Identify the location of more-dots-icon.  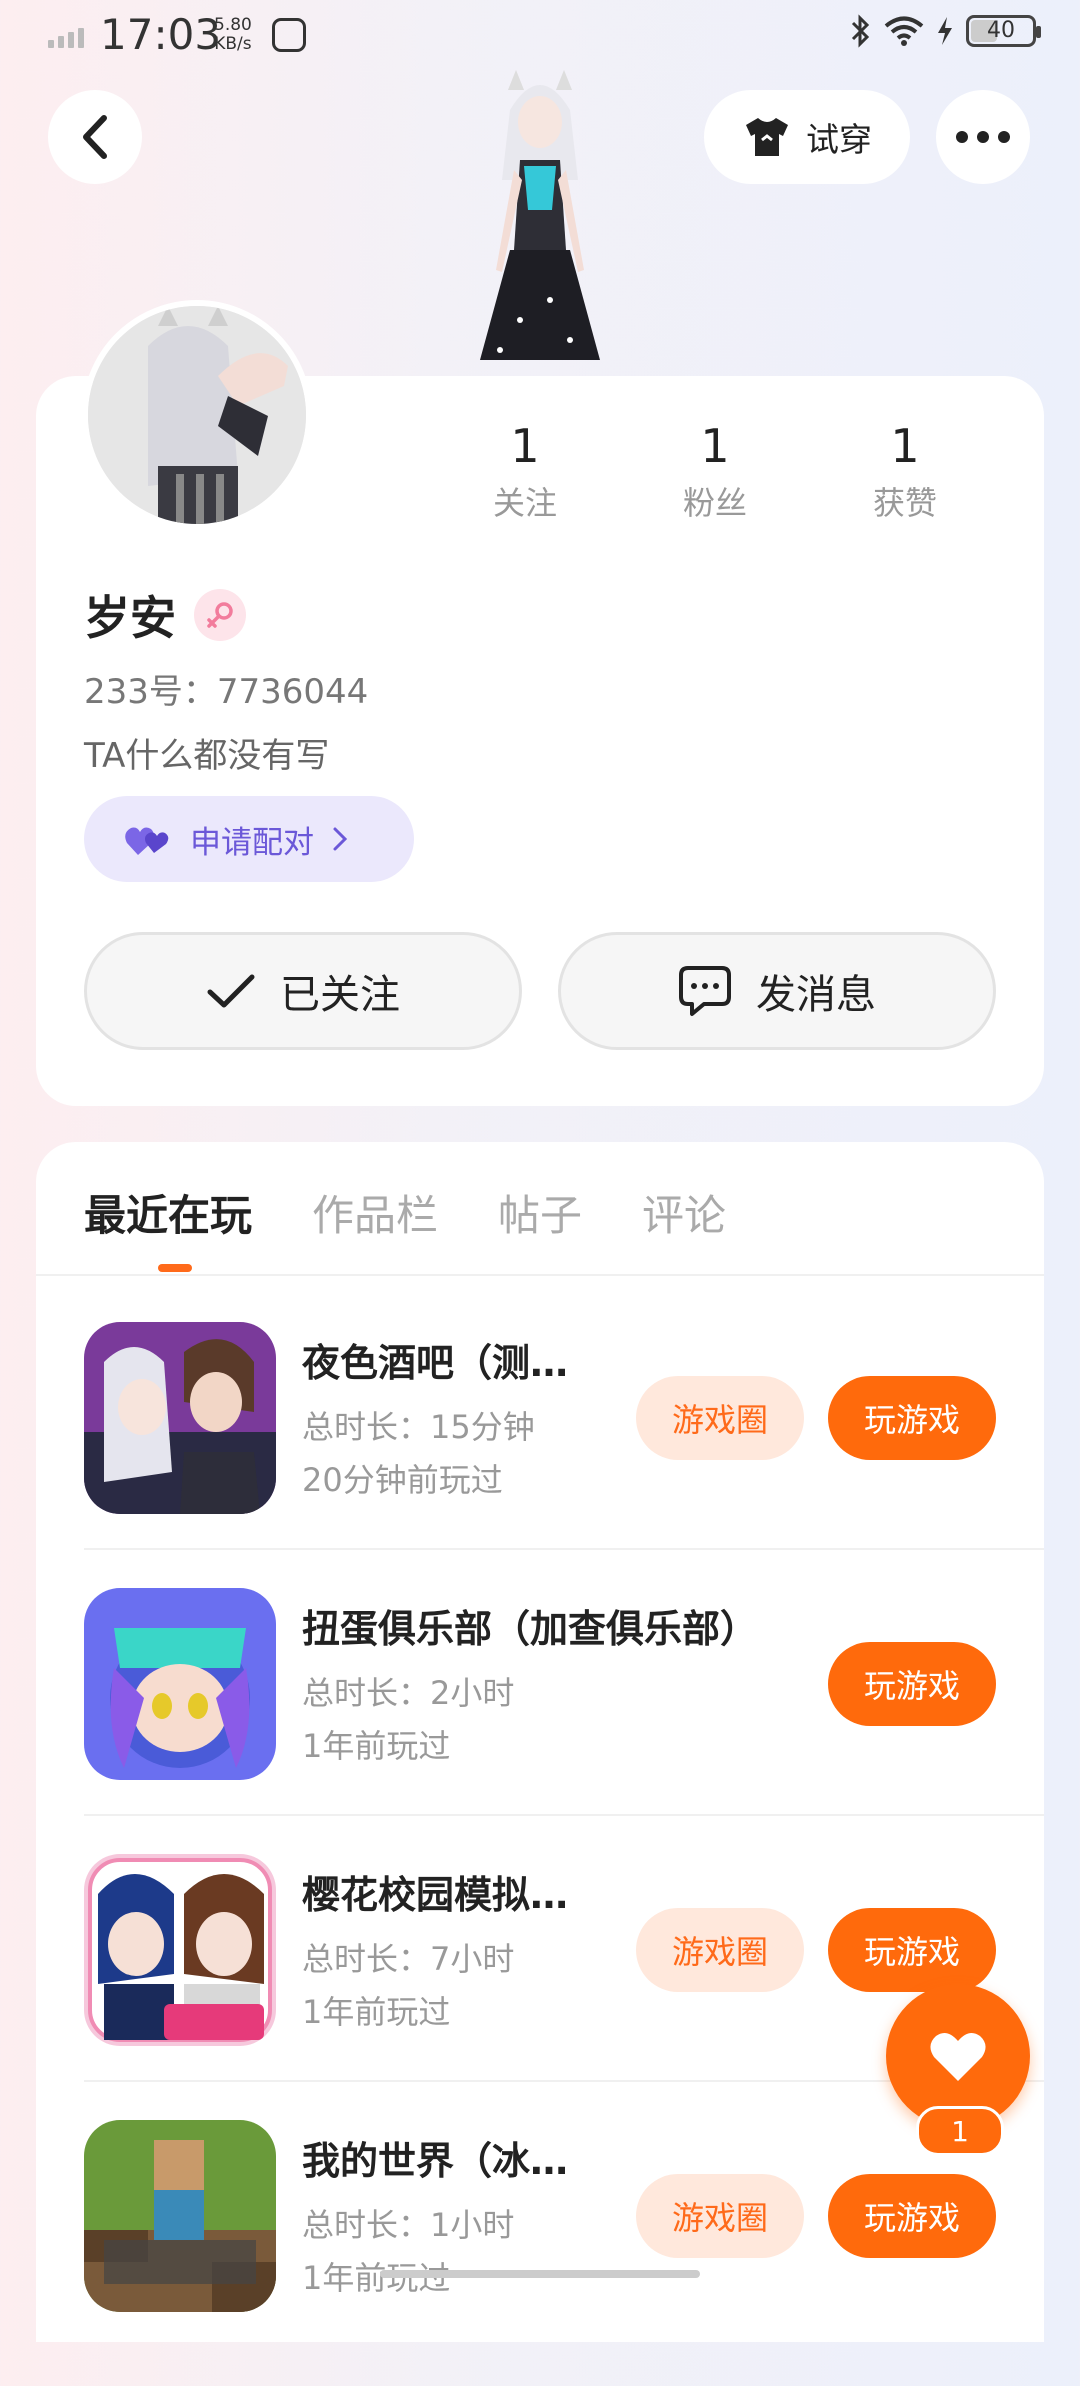
(983, 137).